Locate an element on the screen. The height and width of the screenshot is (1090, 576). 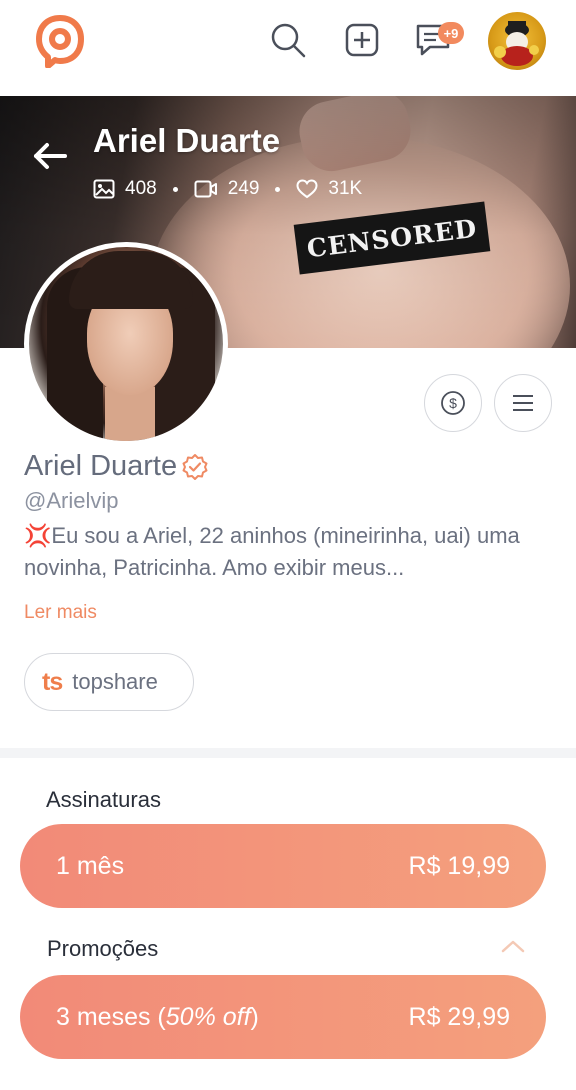
topshare-link-chip: ts topshare is located at coordinates (109, 682).